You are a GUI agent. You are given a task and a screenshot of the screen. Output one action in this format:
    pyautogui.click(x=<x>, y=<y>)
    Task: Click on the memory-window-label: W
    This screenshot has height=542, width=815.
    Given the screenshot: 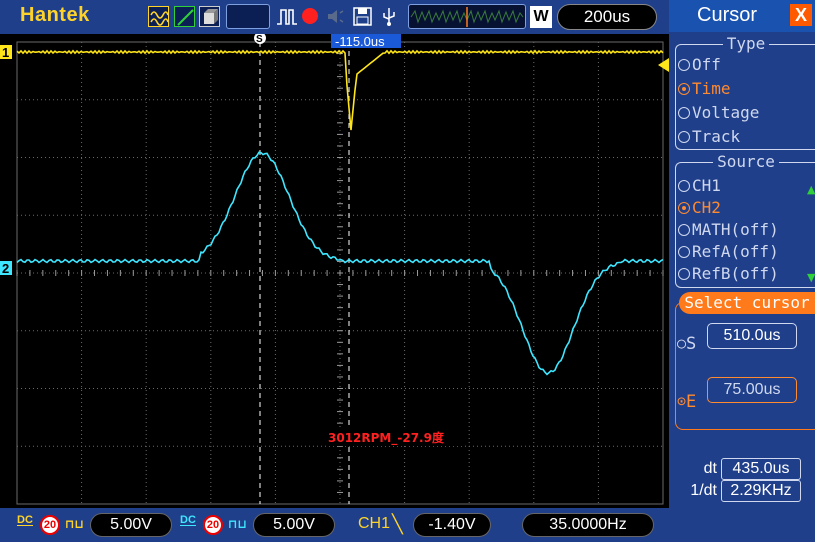 What is the action you would take?
    pyautogui.click(x=541, y=17)
    